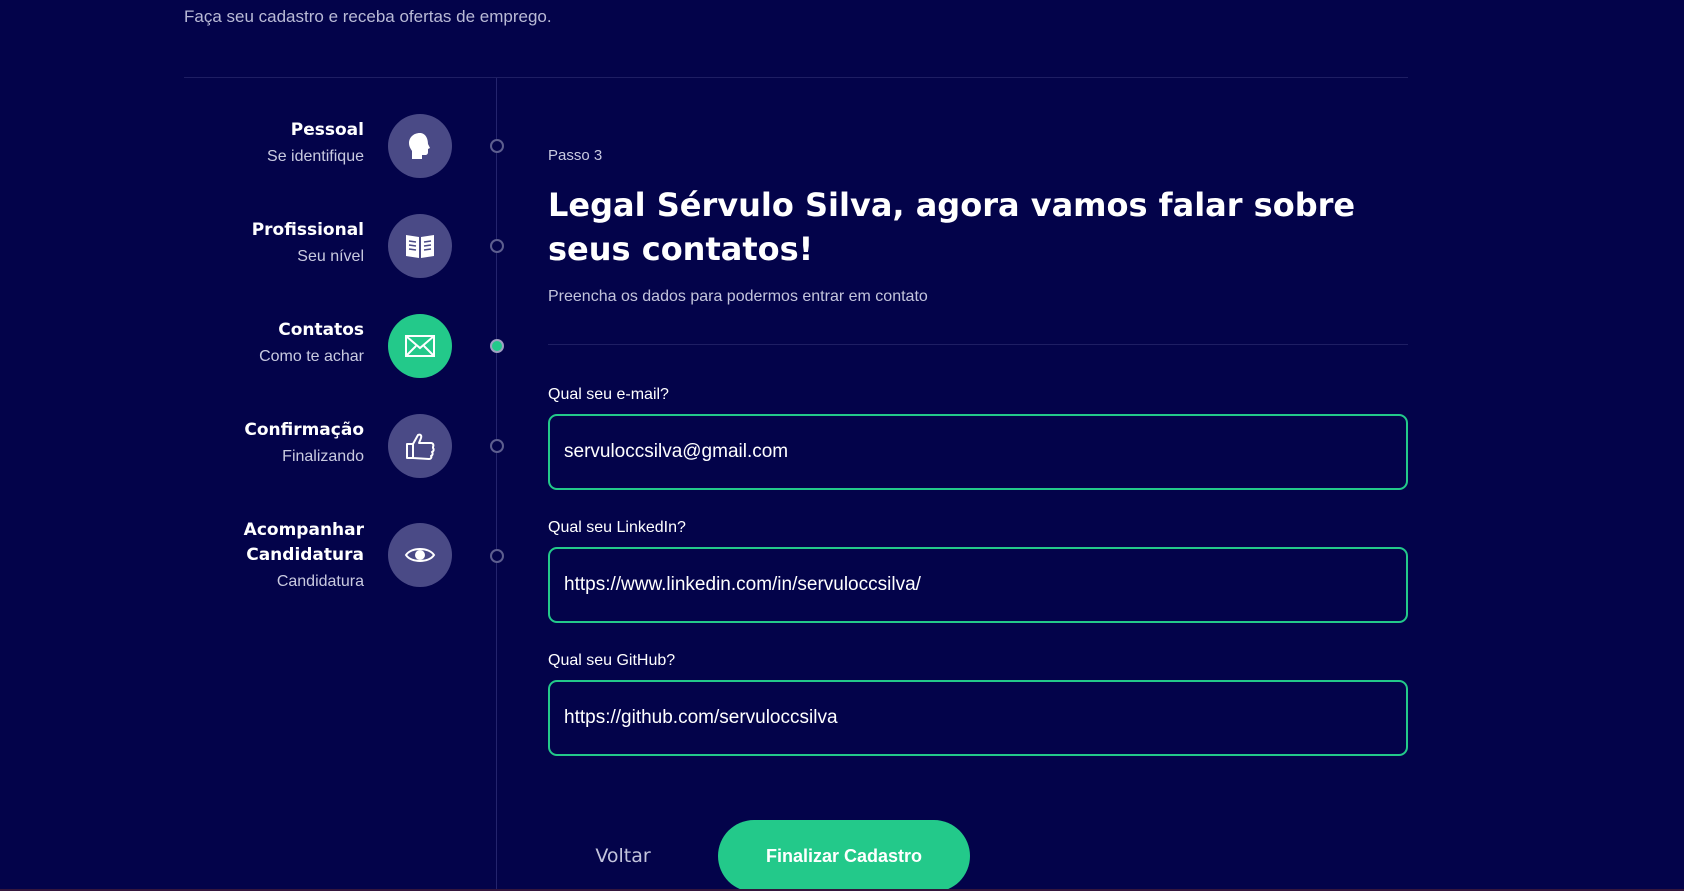 This screenshot has width=1684, height=891. I want to click on thumbs-up-icon, so click(420, 446).